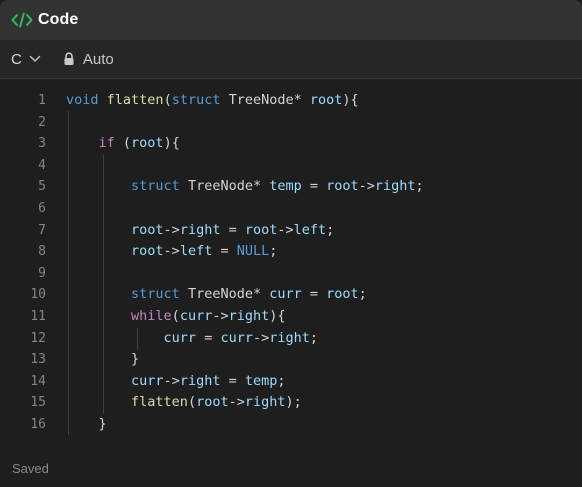  What do you see at coordinates (42, 208) in the screenshot?
I see `line-number: 6` at bounding box center [42, 208].